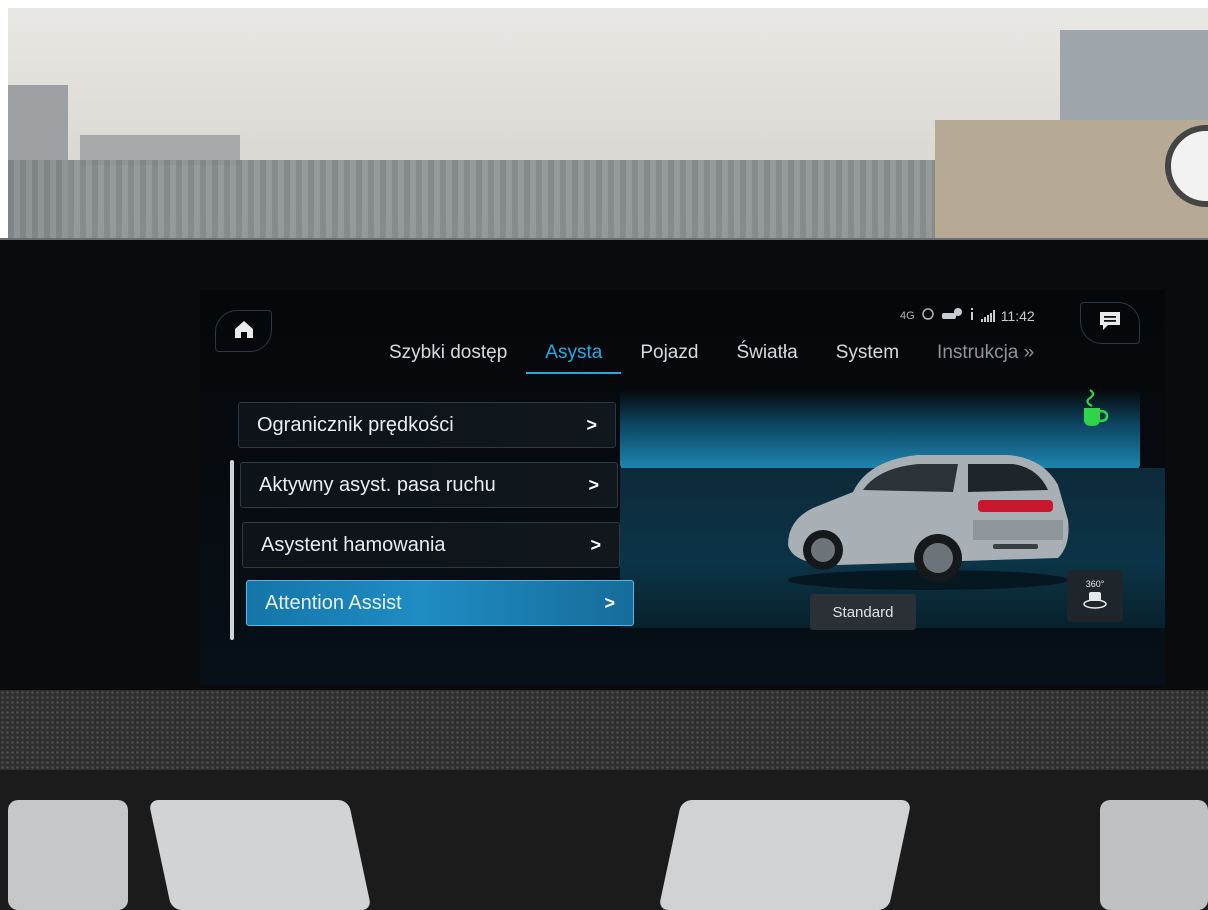 Image resolution: width=1208 pixels, height=910 pixels. I want to click on menu-item-label: Aktywny asyst. pasa ruchu, so click(377, 484).